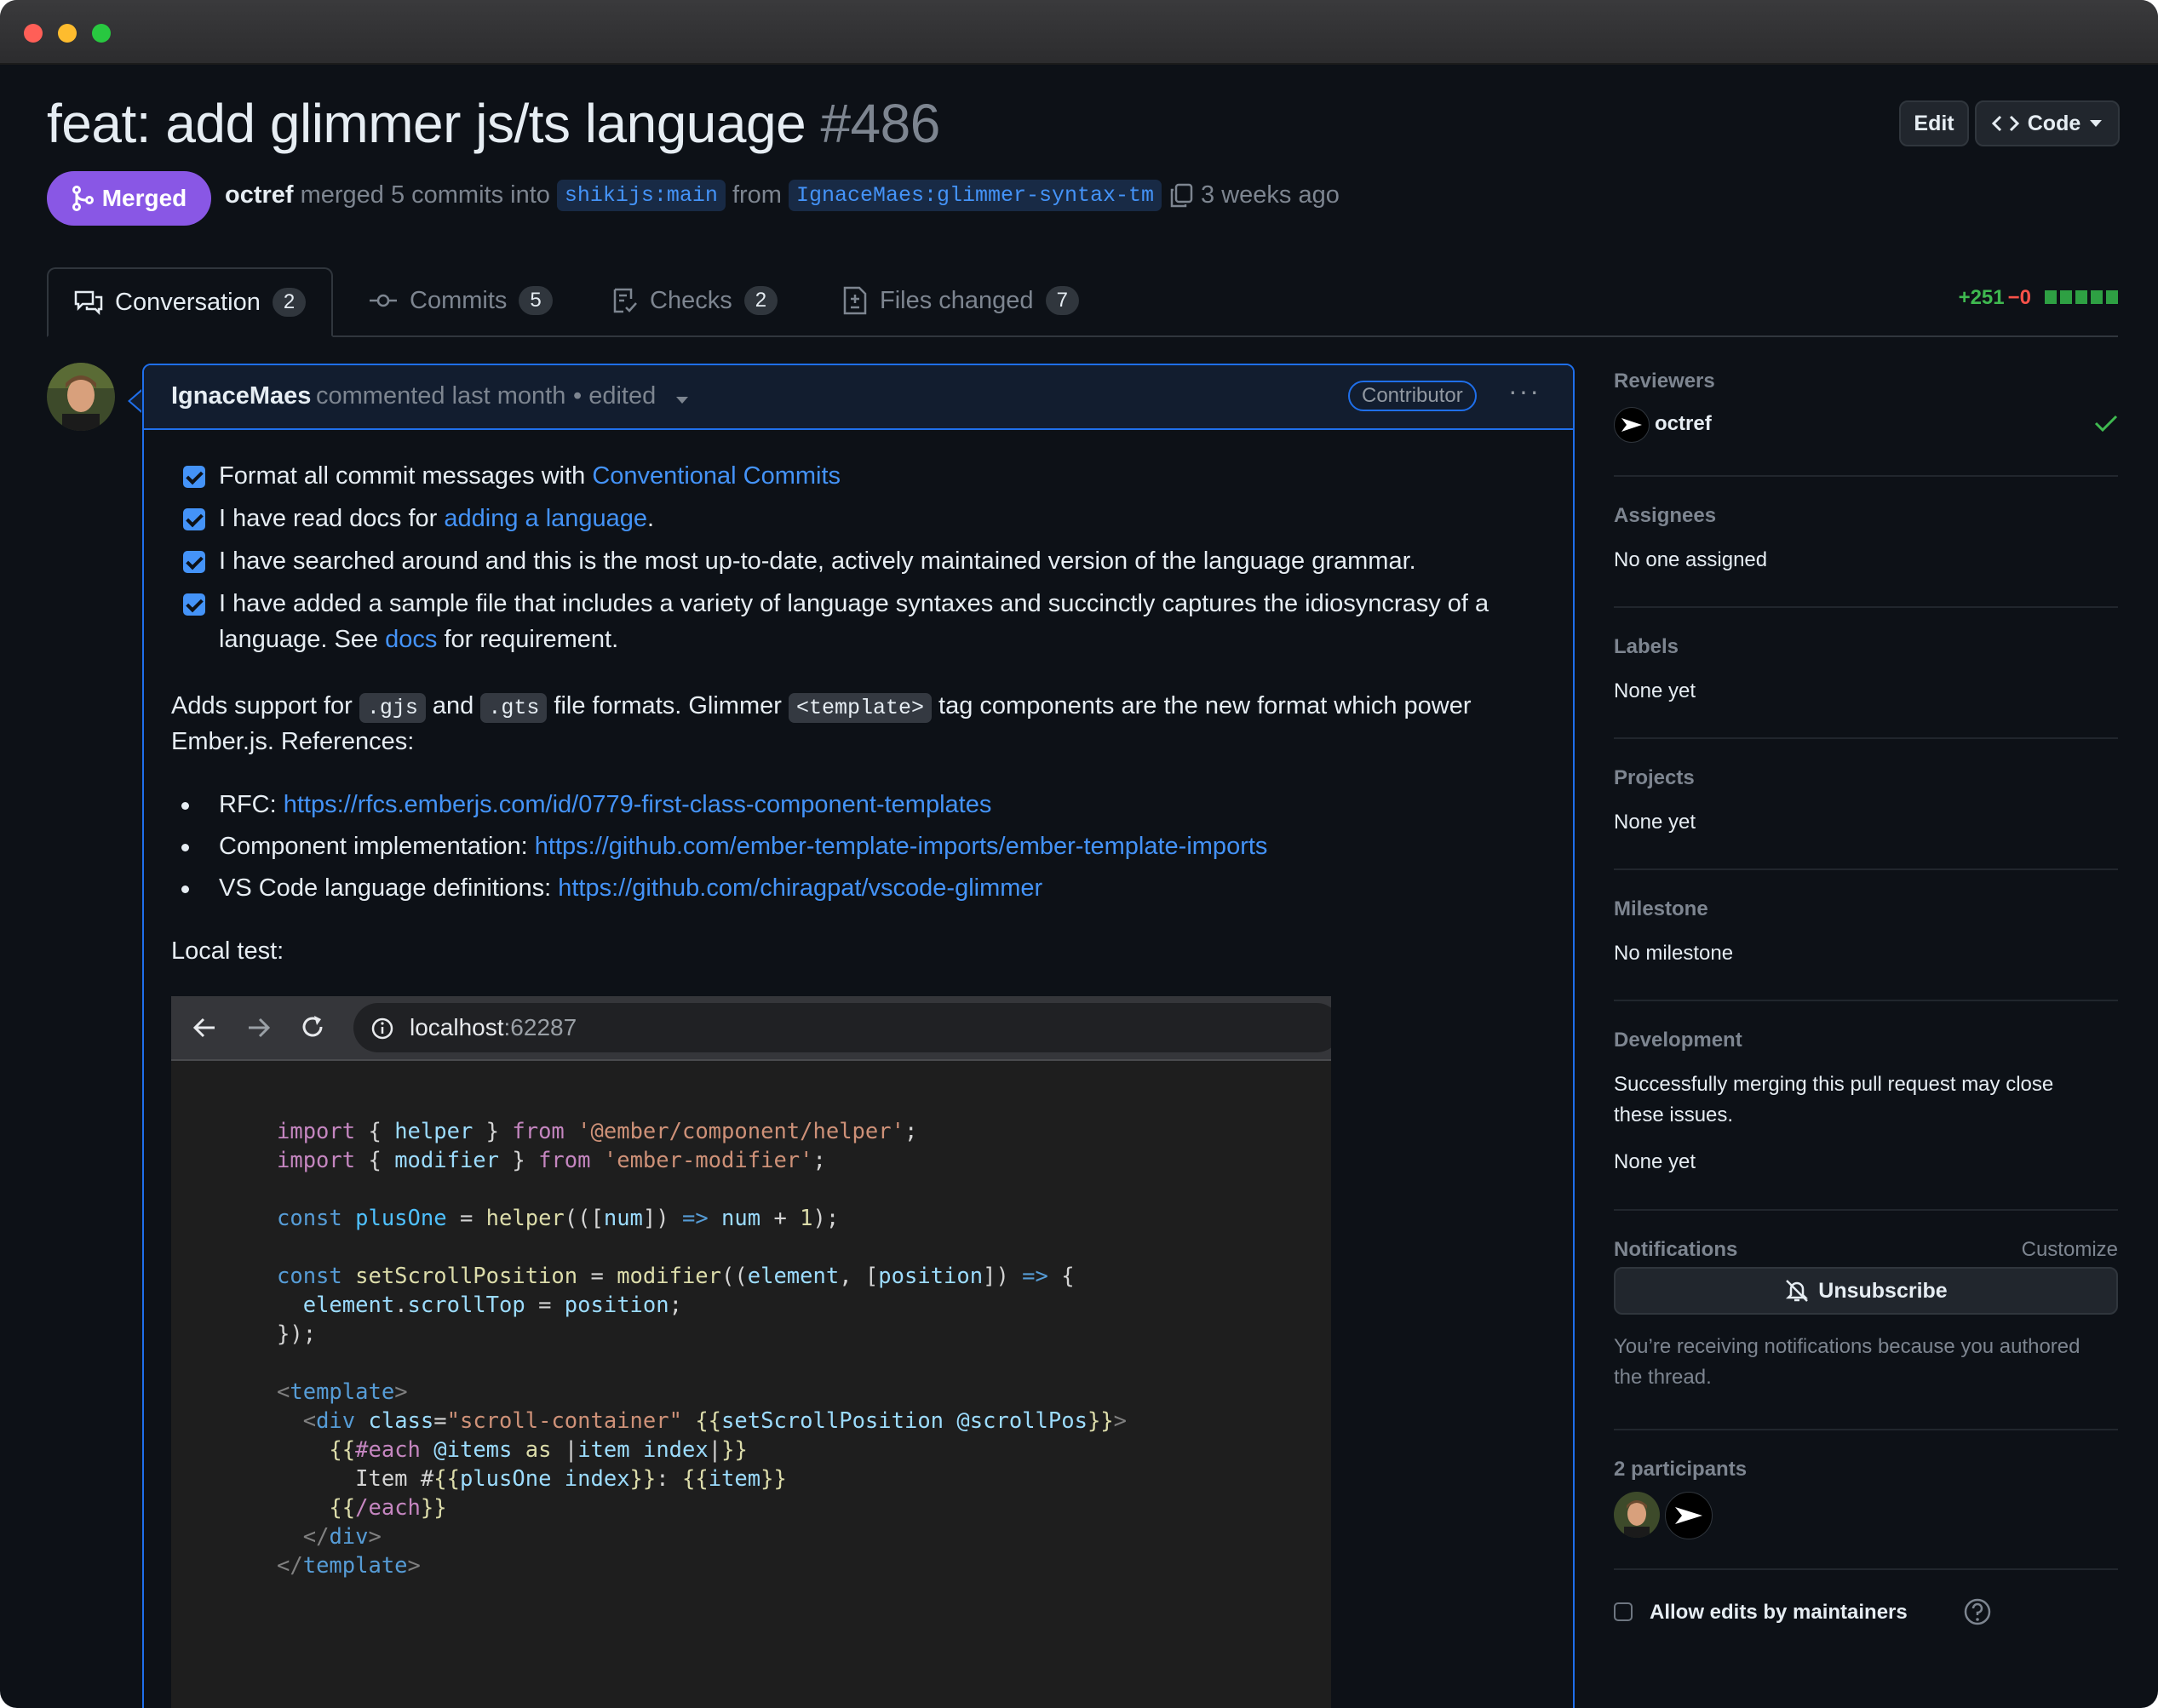  Describe the element at coordinates (1866, 1514) in the screenshot. I see `participants-section: 2 participants` at that location.